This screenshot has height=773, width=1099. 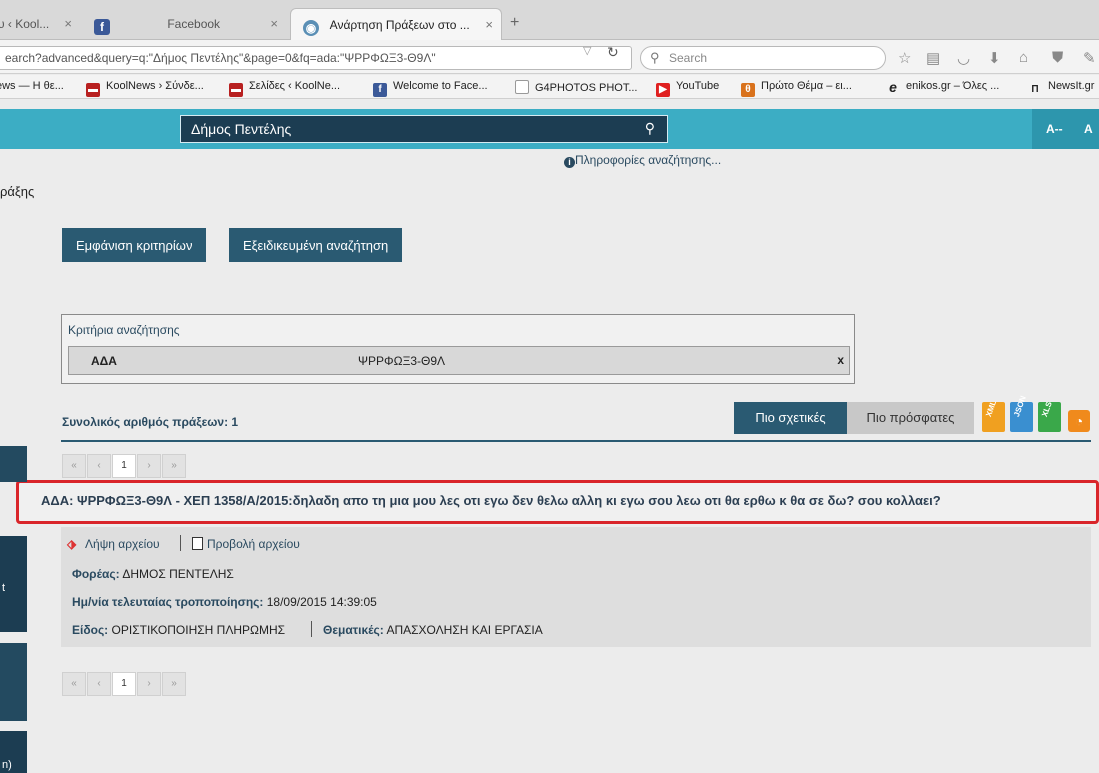 What do you see at coordinates (688, 58) in the screenshot?
I see `search-placeholder: Search` at bounding box center [688, 58].